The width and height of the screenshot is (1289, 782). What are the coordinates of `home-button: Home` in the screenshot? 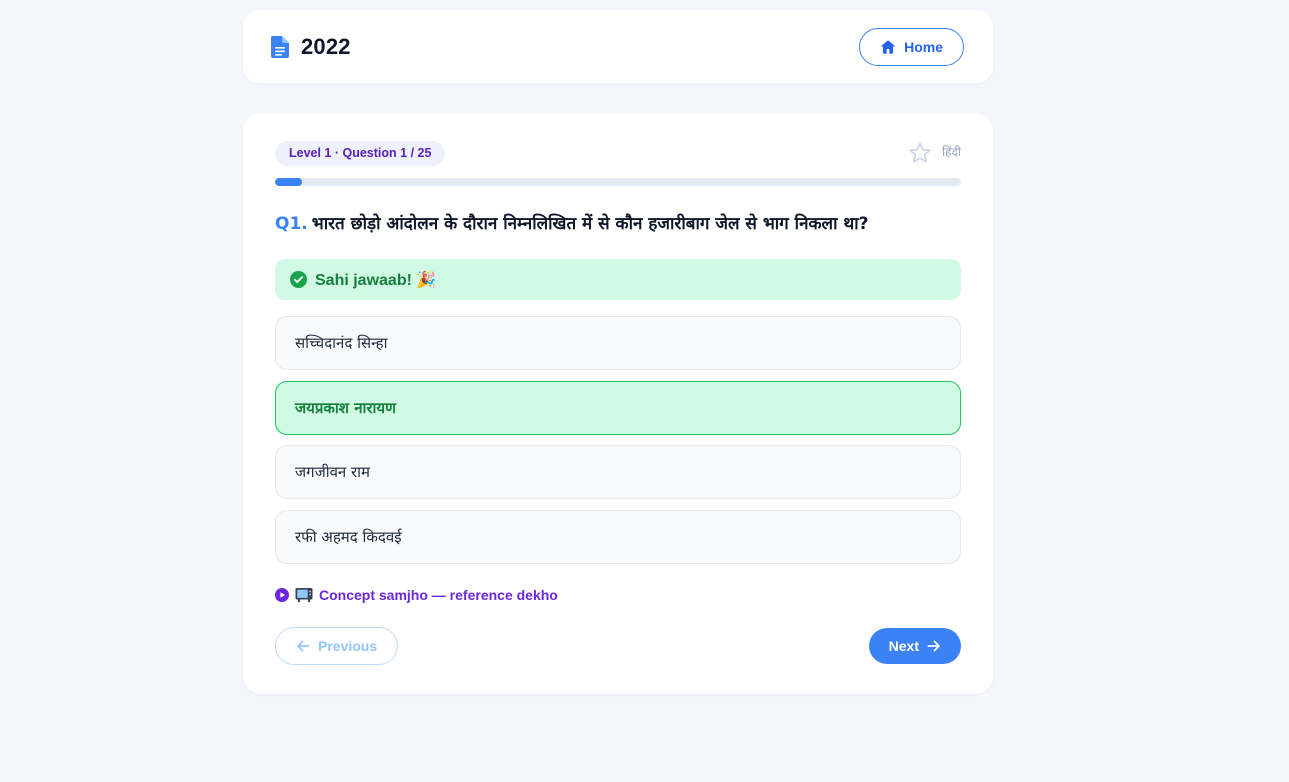 It's located at (911, 46).